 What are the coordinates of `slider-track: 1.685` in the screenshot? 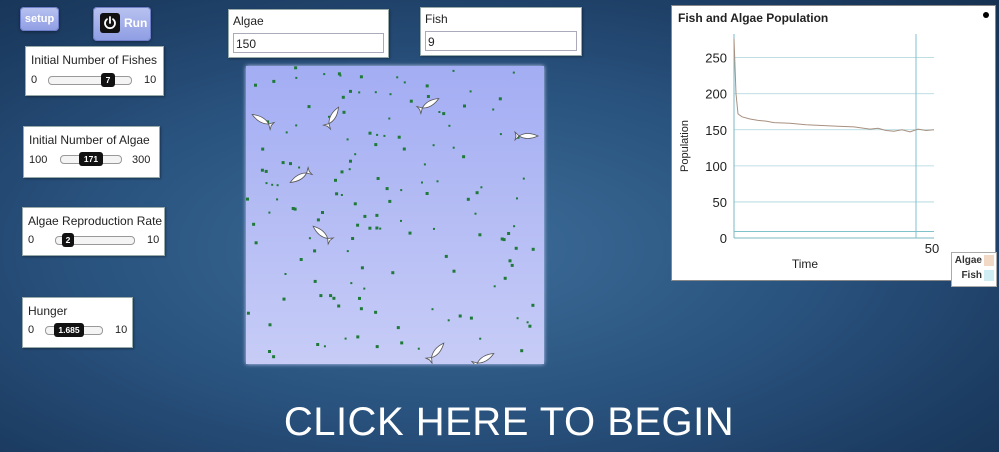 It's located at (74, 330).